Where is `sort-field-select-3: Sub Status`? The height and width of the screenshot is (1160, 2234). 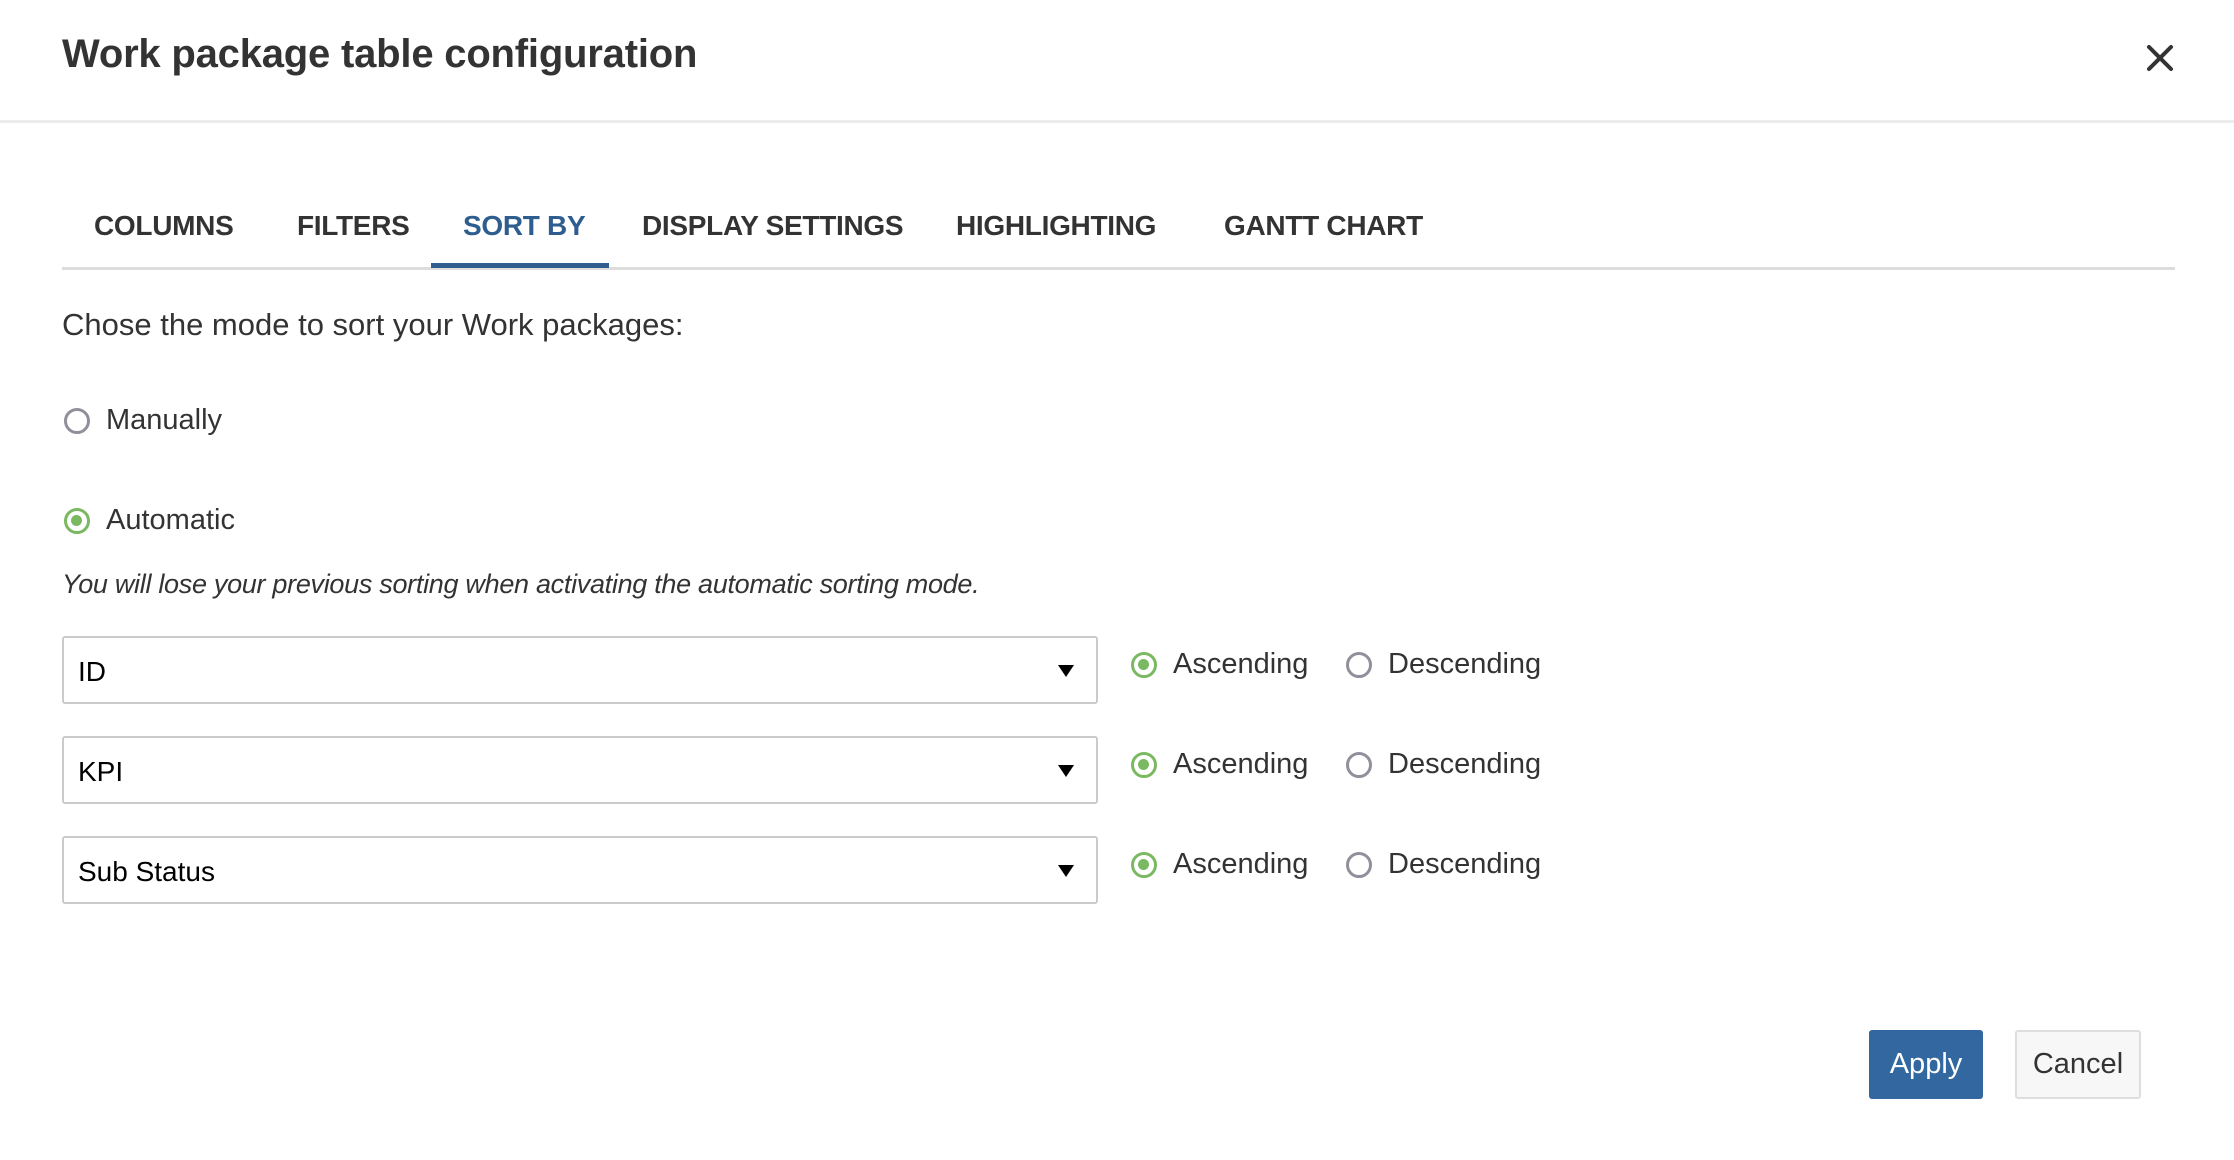
sort-field-select-3: Sub Status is located at coordinates (580, 870).